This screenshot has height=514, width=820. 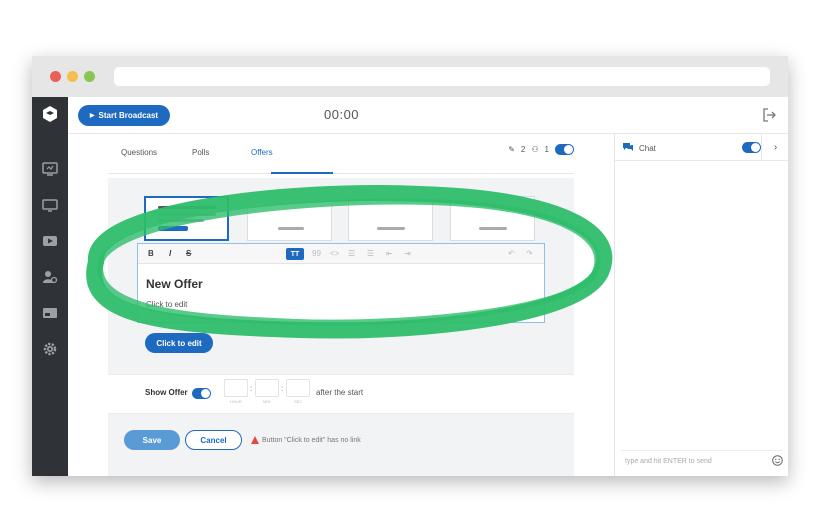 What do you see at coordinates (267, 388) in the screenshot?
I see `minute-input` at bounding box center [267, 388].